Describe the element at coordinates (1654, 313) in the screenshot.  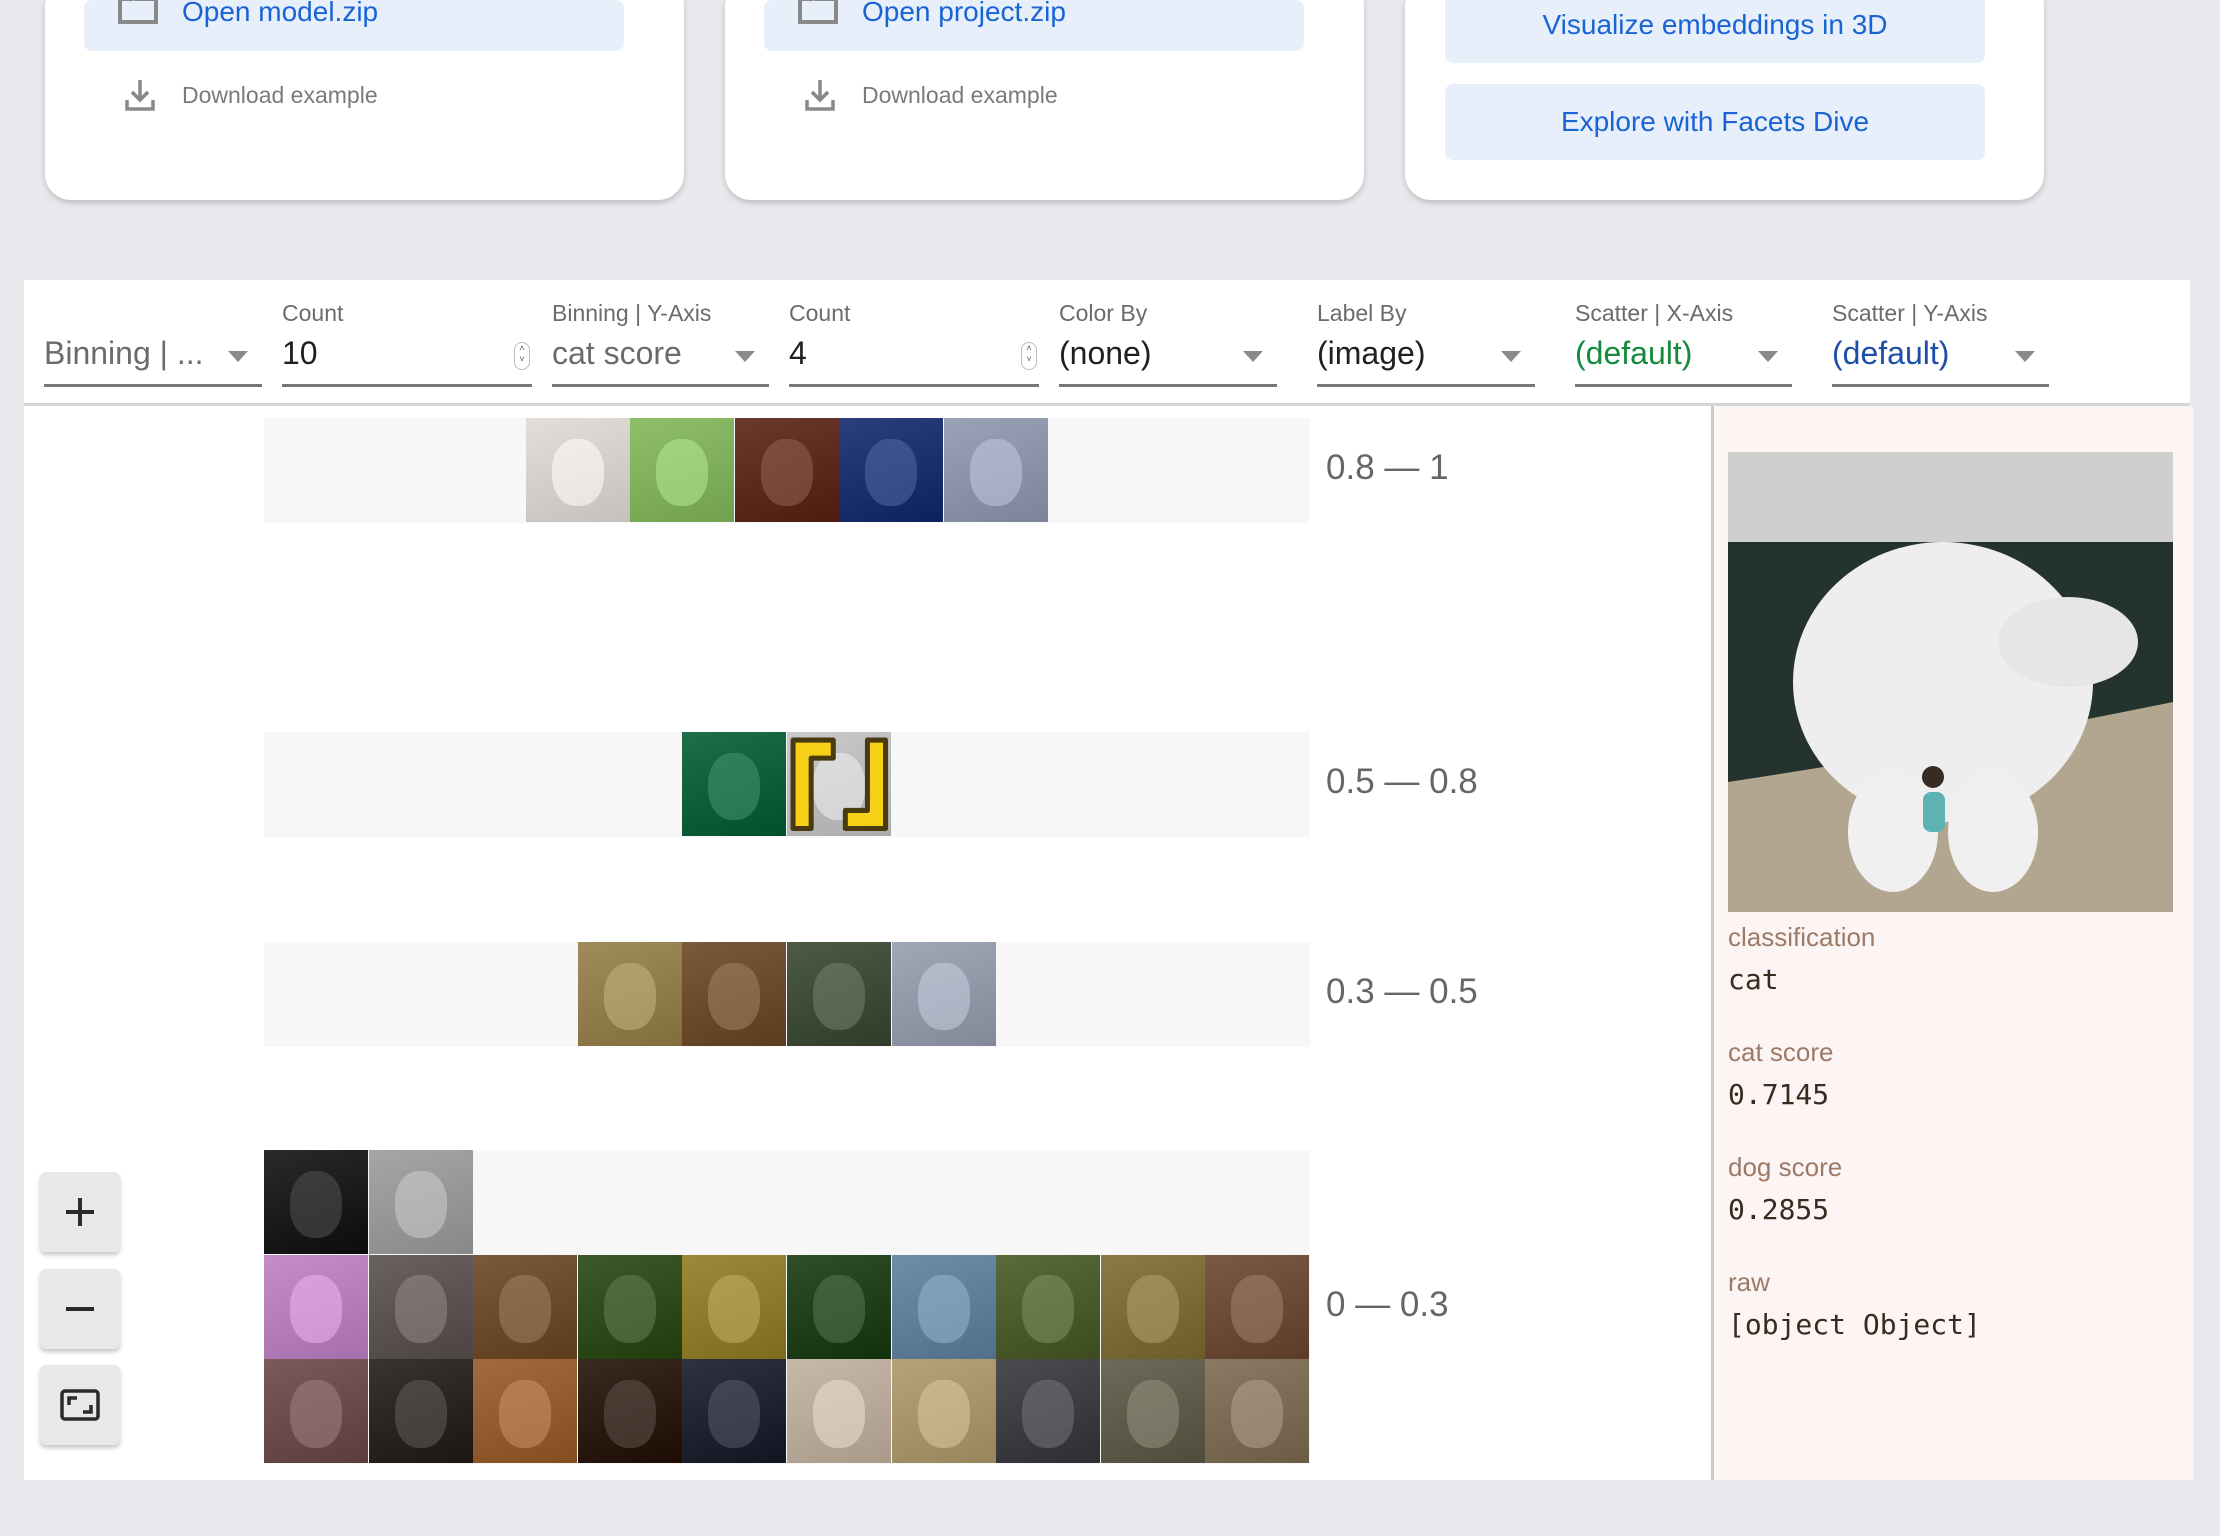
I see `field-label: Scatter | X-Axis` at that location.